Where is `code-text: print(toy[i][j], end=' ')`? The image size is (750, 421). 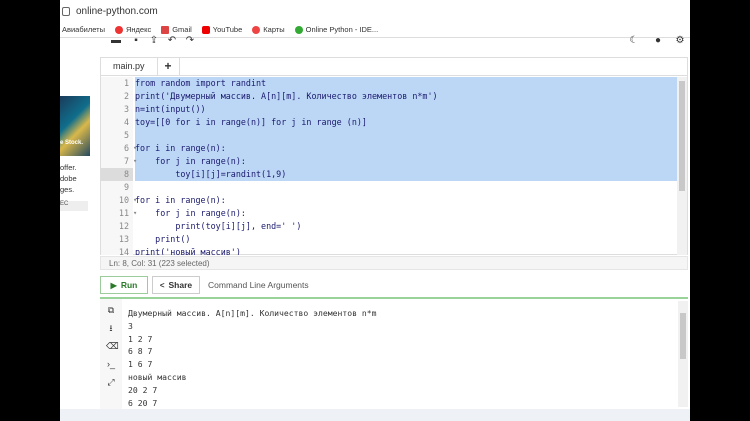
code-text: print(toy[i][j], end=' ') is located at coordinates (218, 226).